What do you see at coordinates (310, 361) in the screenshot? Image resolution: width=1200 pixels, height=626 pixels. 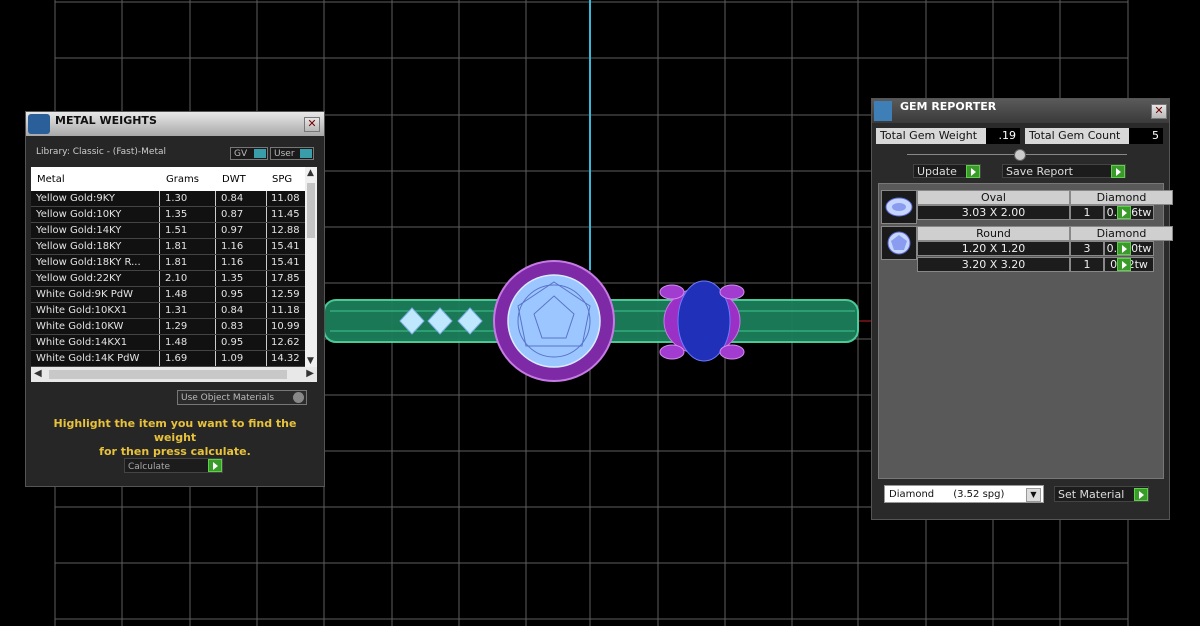 I see `scroll-down-icon: ▼` at bounding box center [310, 361].